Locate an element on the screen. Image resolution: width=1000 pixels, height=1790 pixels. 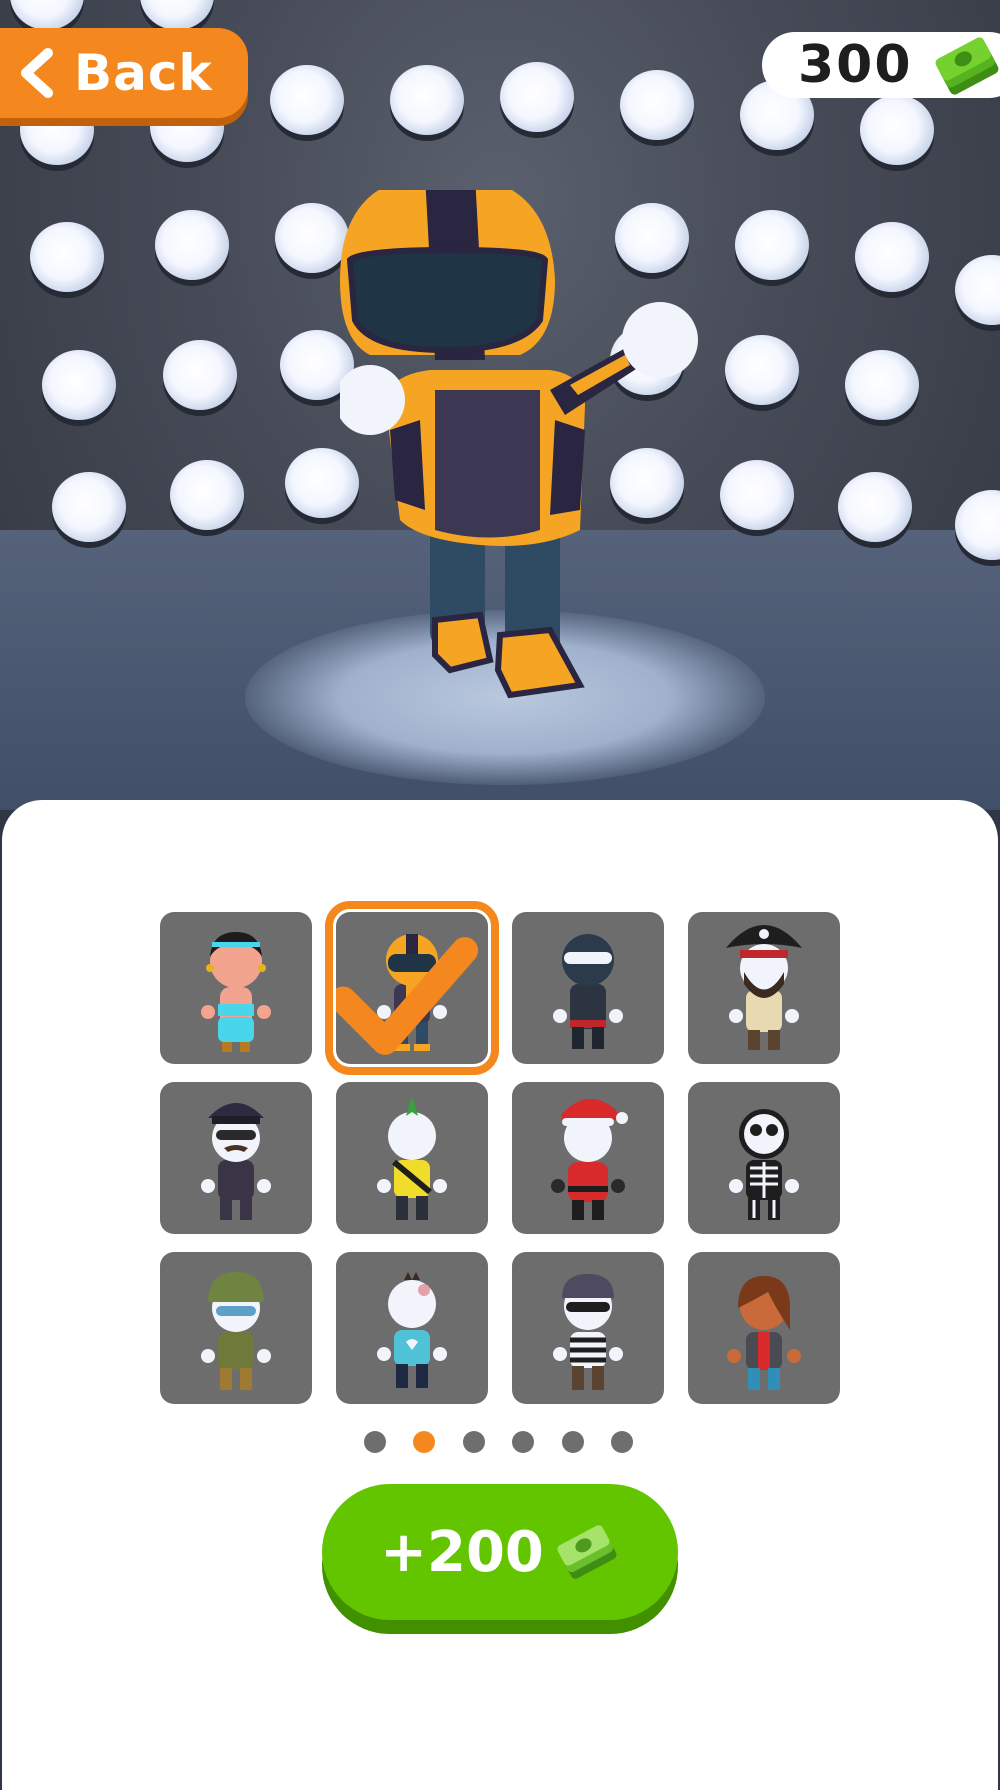
skin-card-genie-girl is located at coordinates (236, 988).